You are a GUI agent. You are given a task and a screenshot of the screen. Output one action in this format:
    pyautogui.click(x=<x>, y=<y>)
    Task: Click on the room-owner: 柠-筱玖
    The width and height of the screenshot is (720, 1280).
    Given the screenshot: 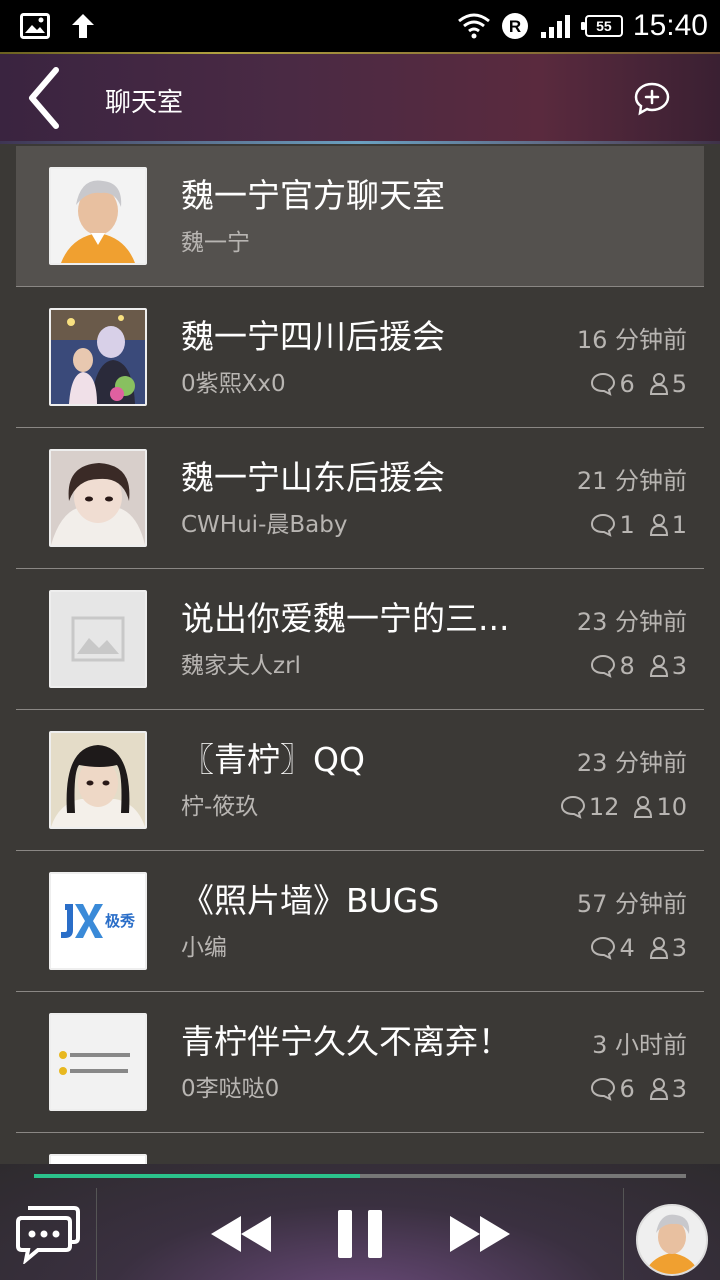 What is the action you would take?
    pyautogui.click(x=220, y=807)
    